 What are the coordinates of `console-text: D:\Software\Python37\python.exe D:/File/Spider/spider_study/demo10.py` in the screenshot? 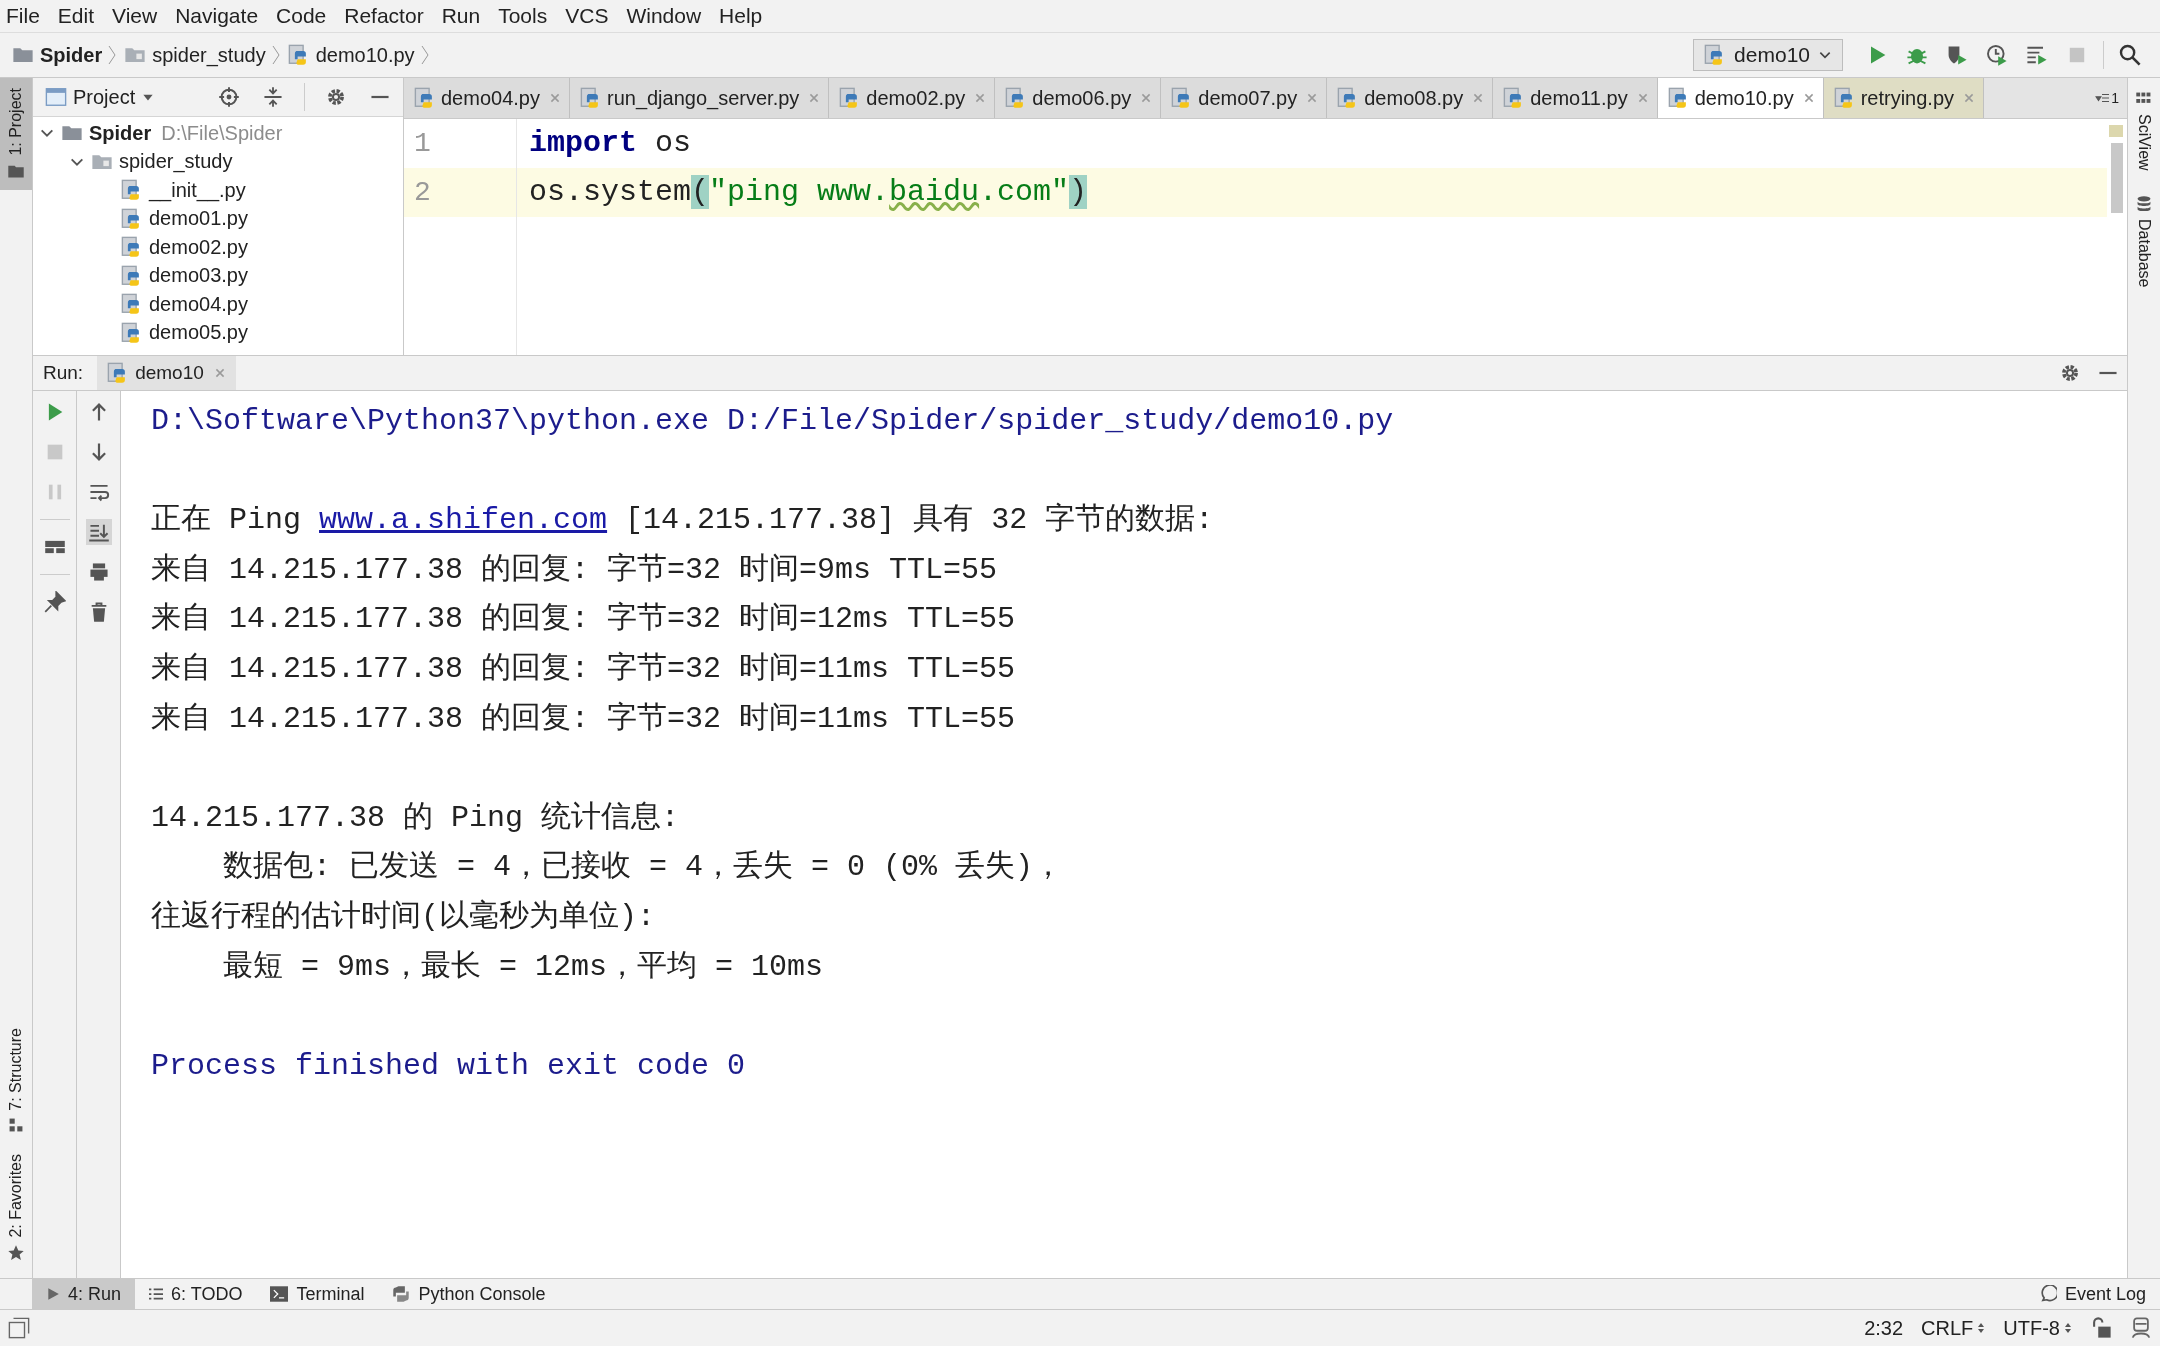 It's located at (772, 421).